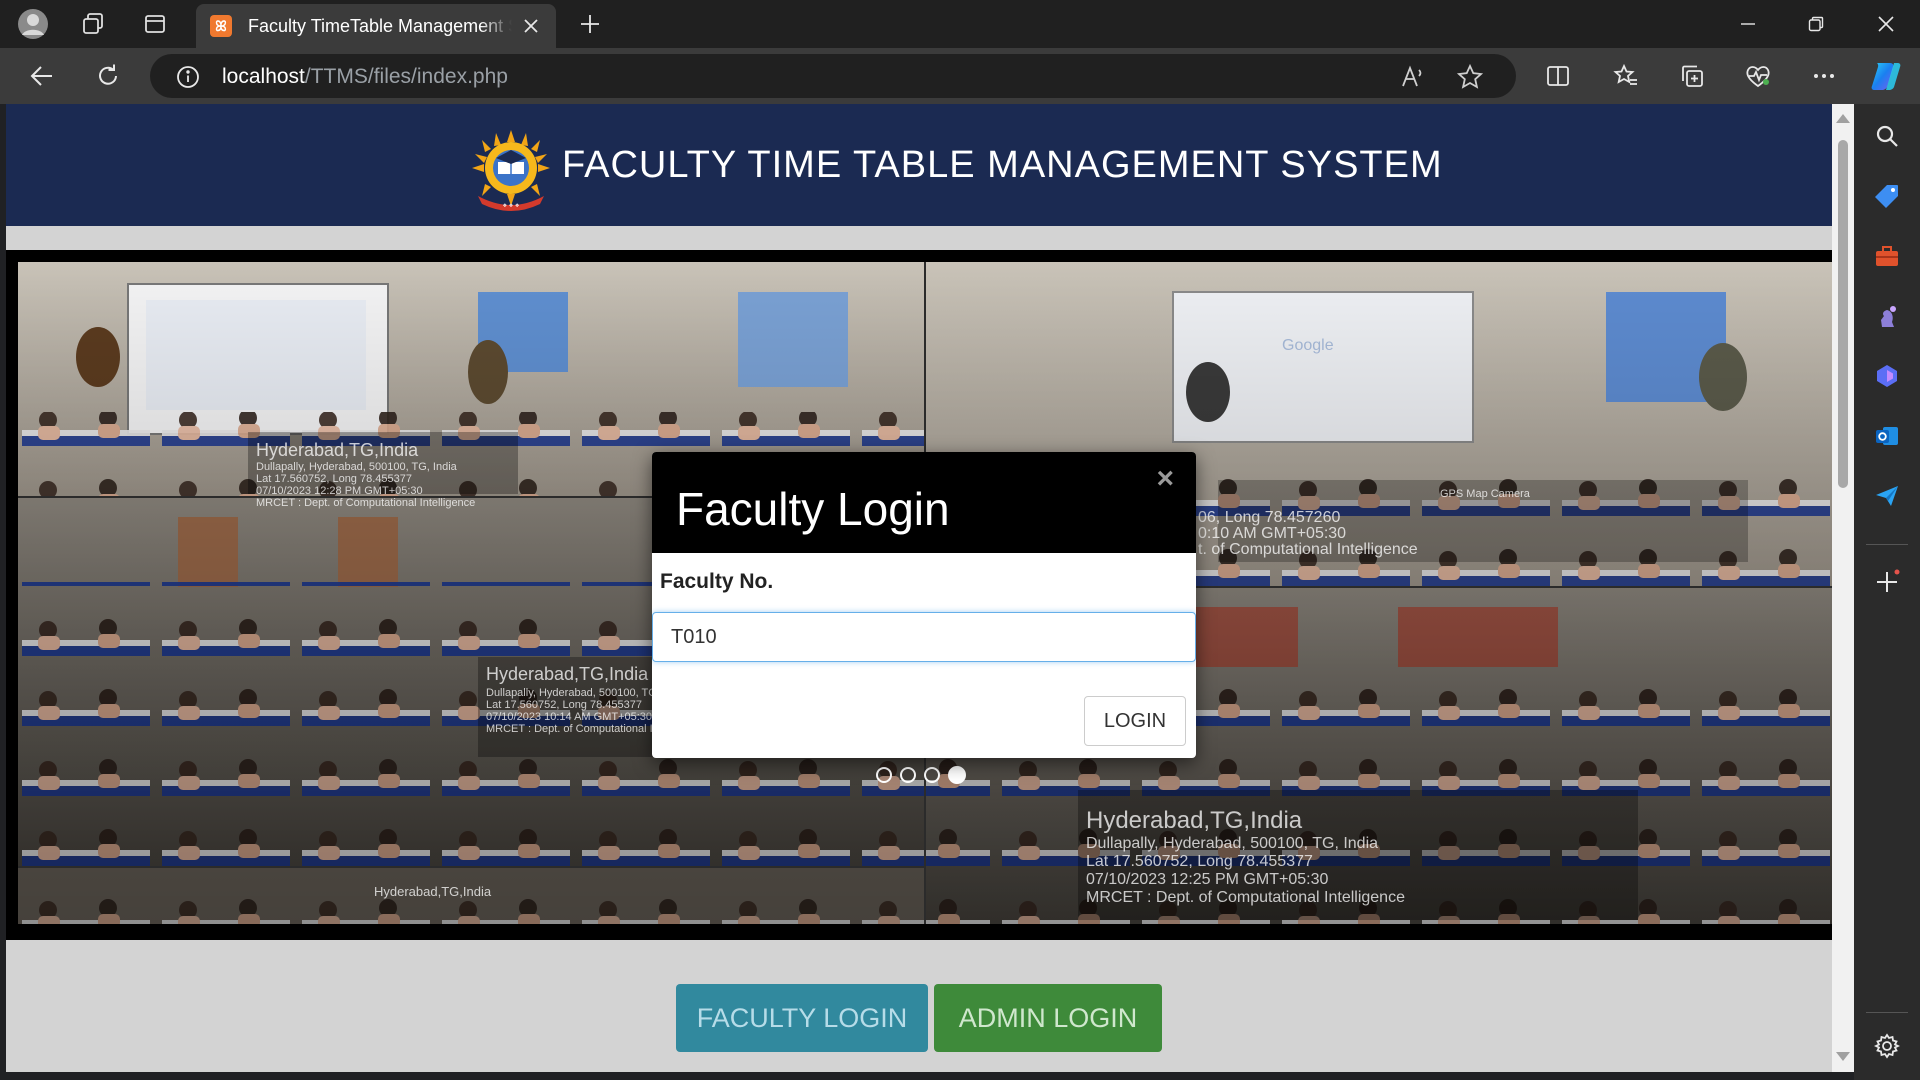 The height and width of the screenshot is (1080, 1920). I want to click on caption-1-place: Hyderabad,TG,India, so click(337, 450).